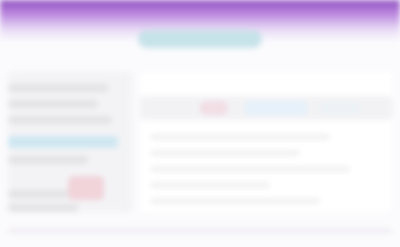  I want to click on status-badge, so click(86, 188).